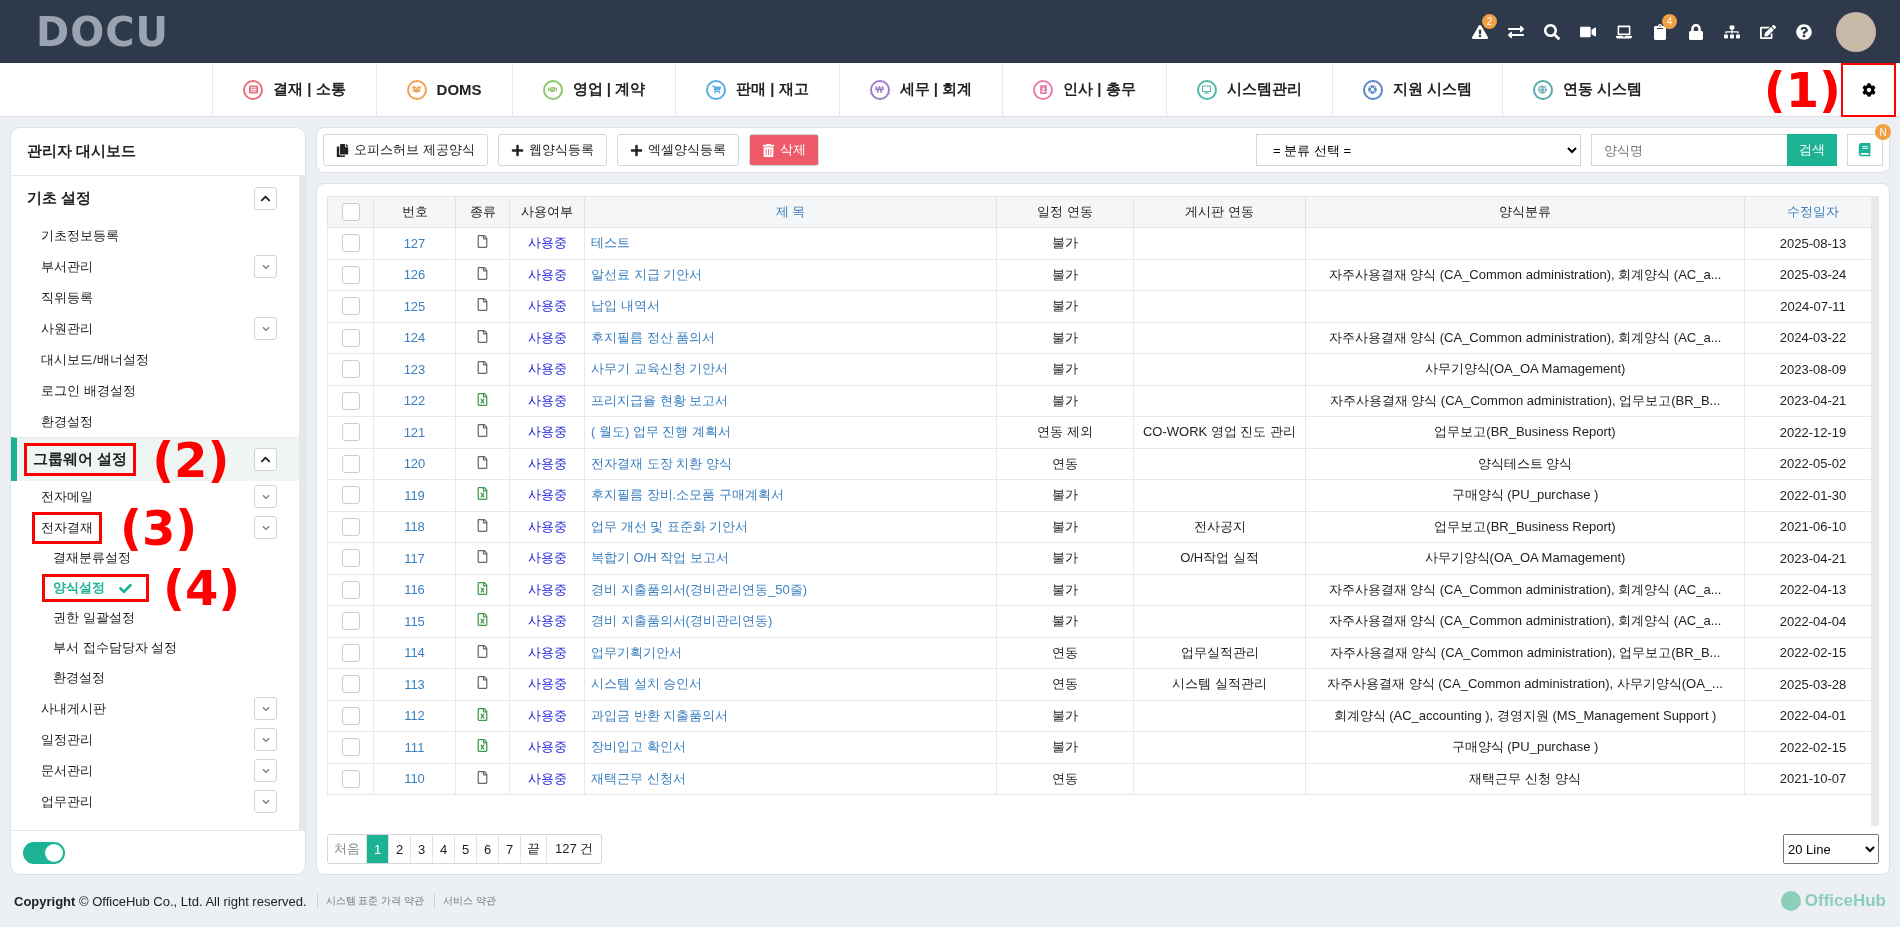 The width and height of the screenshot is (1900, 927). I want to click on sidebar-item: 부서관리, so click(67, 266).